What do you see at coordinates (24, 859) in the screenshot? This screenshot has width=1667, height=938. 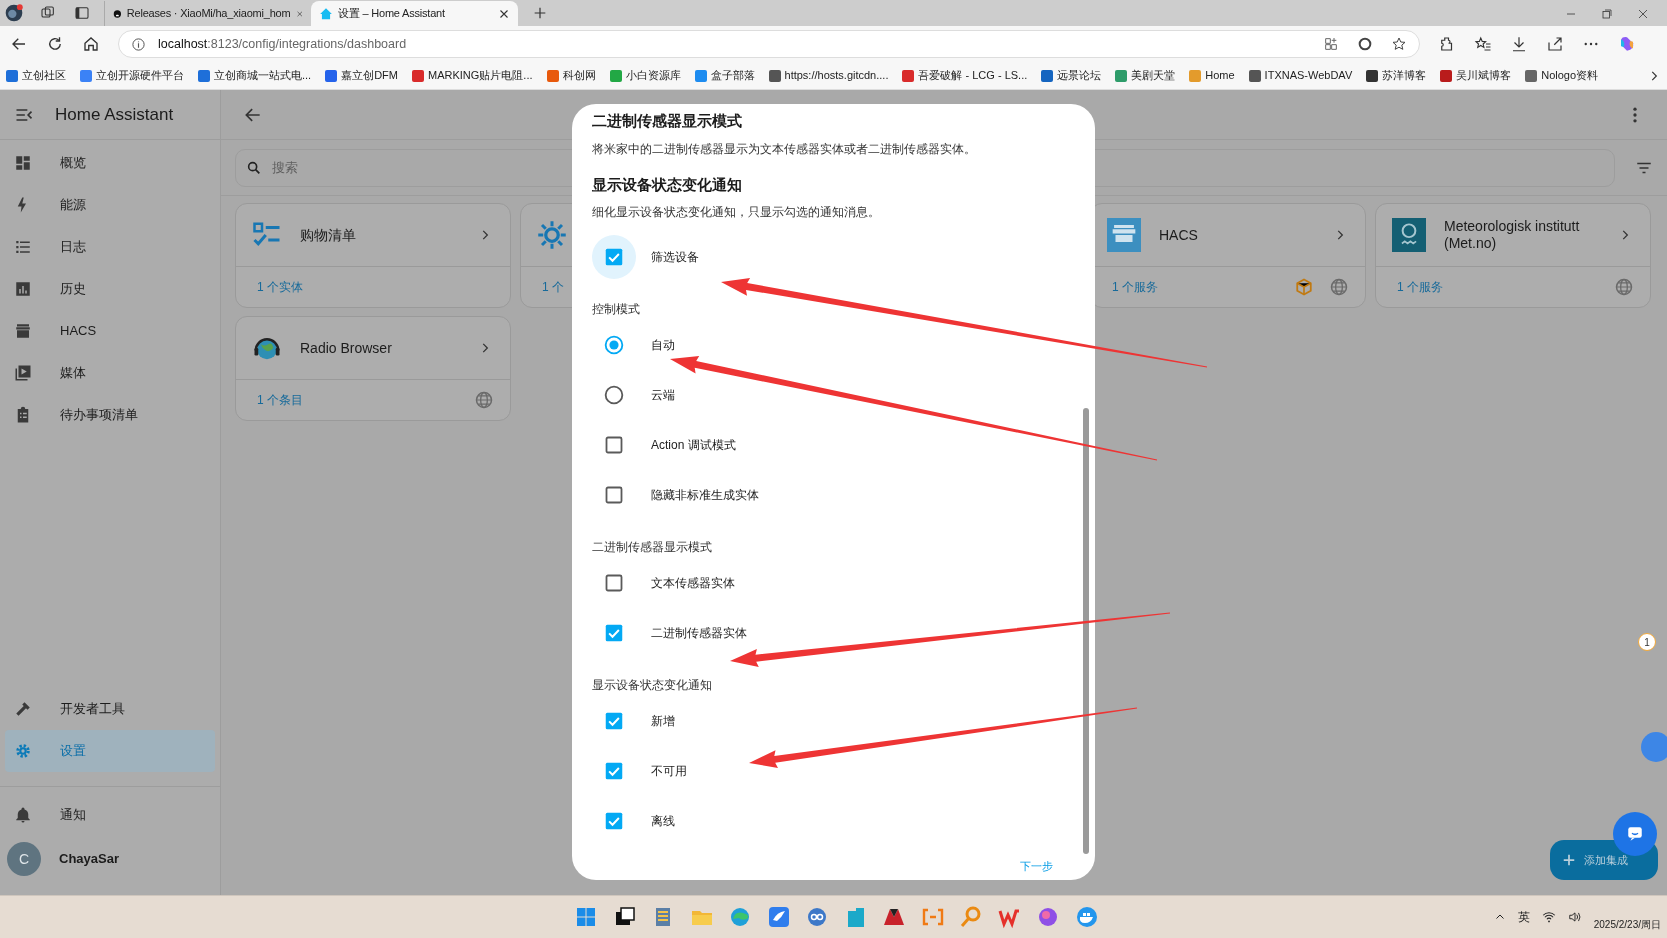 I see `user-avatar: C` at bounding box center [24, 859].